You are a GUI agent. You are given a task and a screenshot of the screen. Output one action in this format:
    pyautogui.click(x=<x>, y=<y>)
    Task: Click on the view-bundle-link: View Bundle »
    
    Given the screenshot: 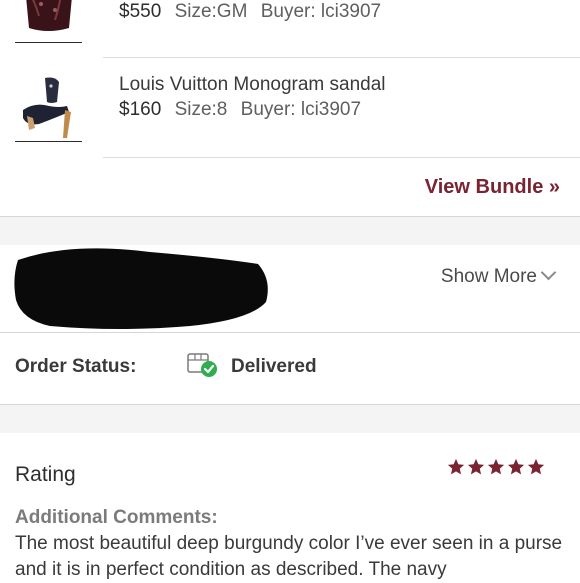 What is the action you would take?
    pyautogui.click(x=492, y=187)
    